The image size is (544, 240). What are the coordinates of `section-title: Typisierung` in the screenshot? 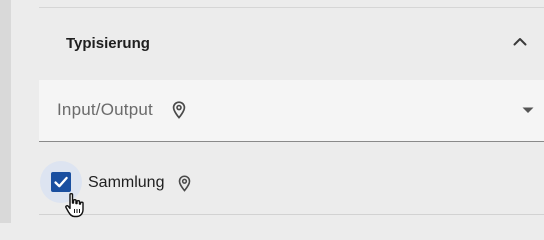 It's located at (108, 43).